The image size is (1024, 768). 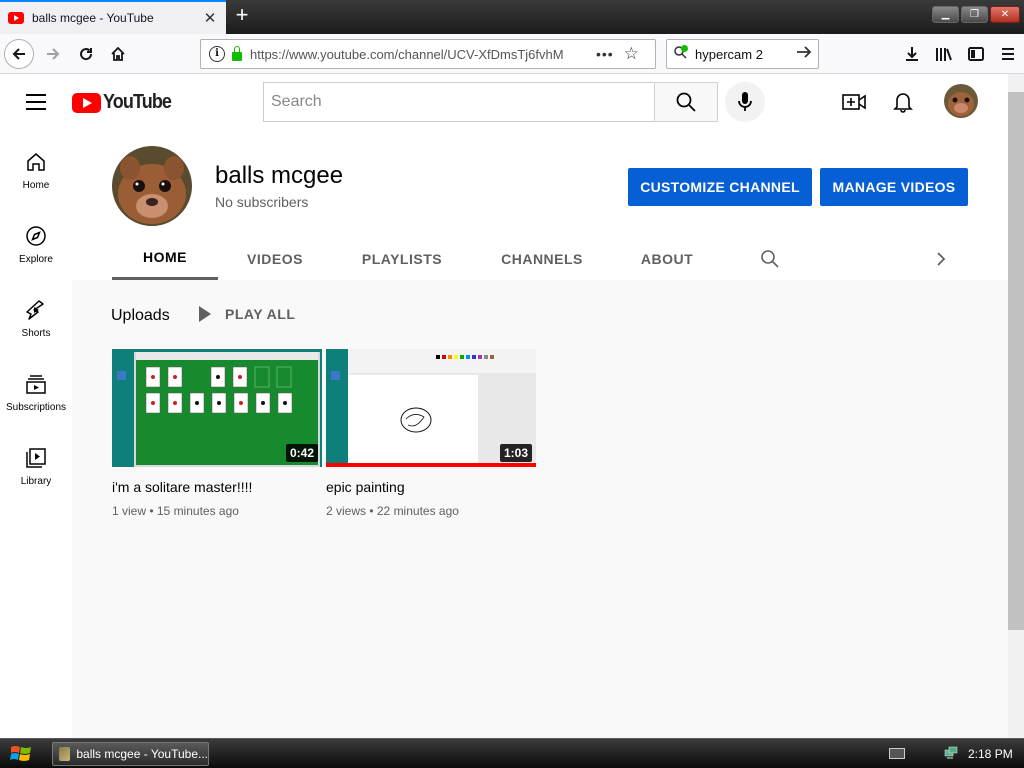 I want to click on tab-about: ABOUT, so click(x=667, y=258).